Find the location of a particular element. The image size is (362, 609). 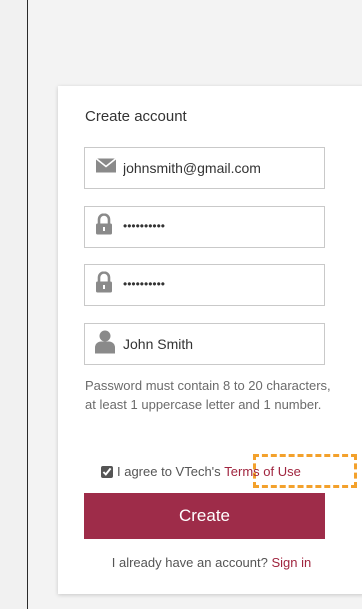

sign-in-link: Sign in is located at coordinates (291, 562).